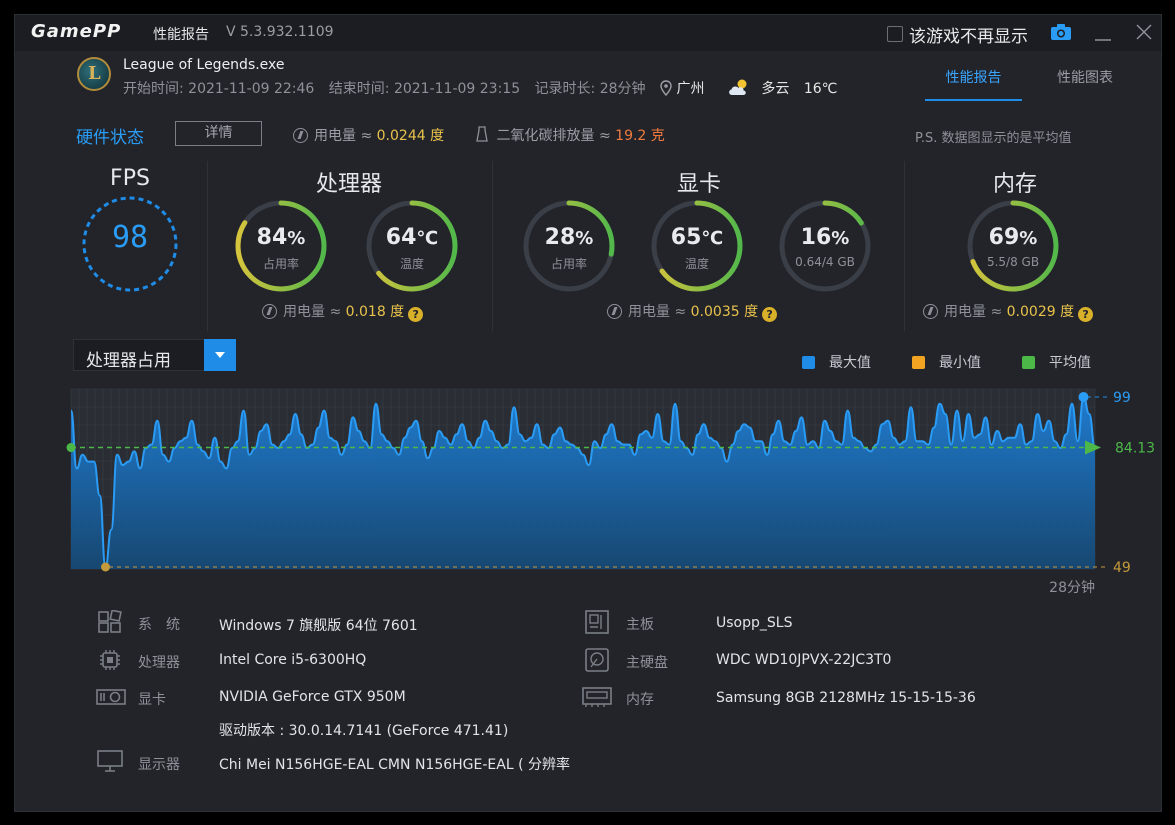 This screenshot has width=1175, height=825. Describe the element at coordinates (1013, 237) in the screenshot. I see `memory-usage-value: 69%` at that location.